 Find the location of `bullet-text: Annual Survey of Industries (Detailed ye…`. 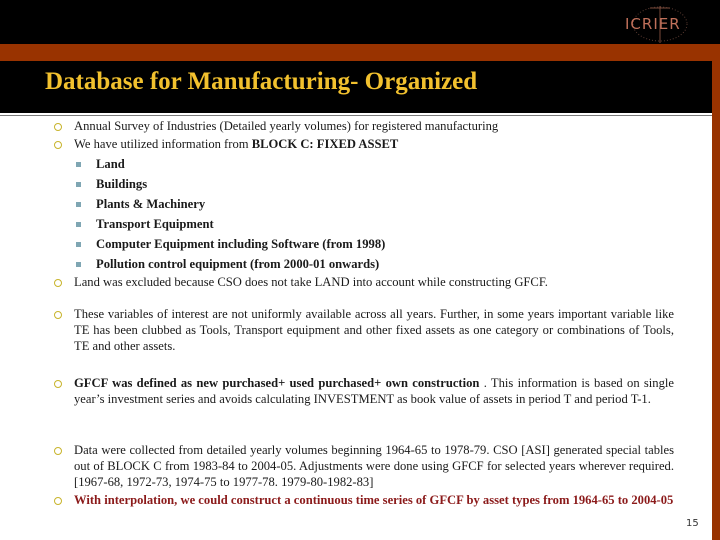

bullet-text: Annual Survey of Industries (Detailed ye… is located at coordinates (286, 126).